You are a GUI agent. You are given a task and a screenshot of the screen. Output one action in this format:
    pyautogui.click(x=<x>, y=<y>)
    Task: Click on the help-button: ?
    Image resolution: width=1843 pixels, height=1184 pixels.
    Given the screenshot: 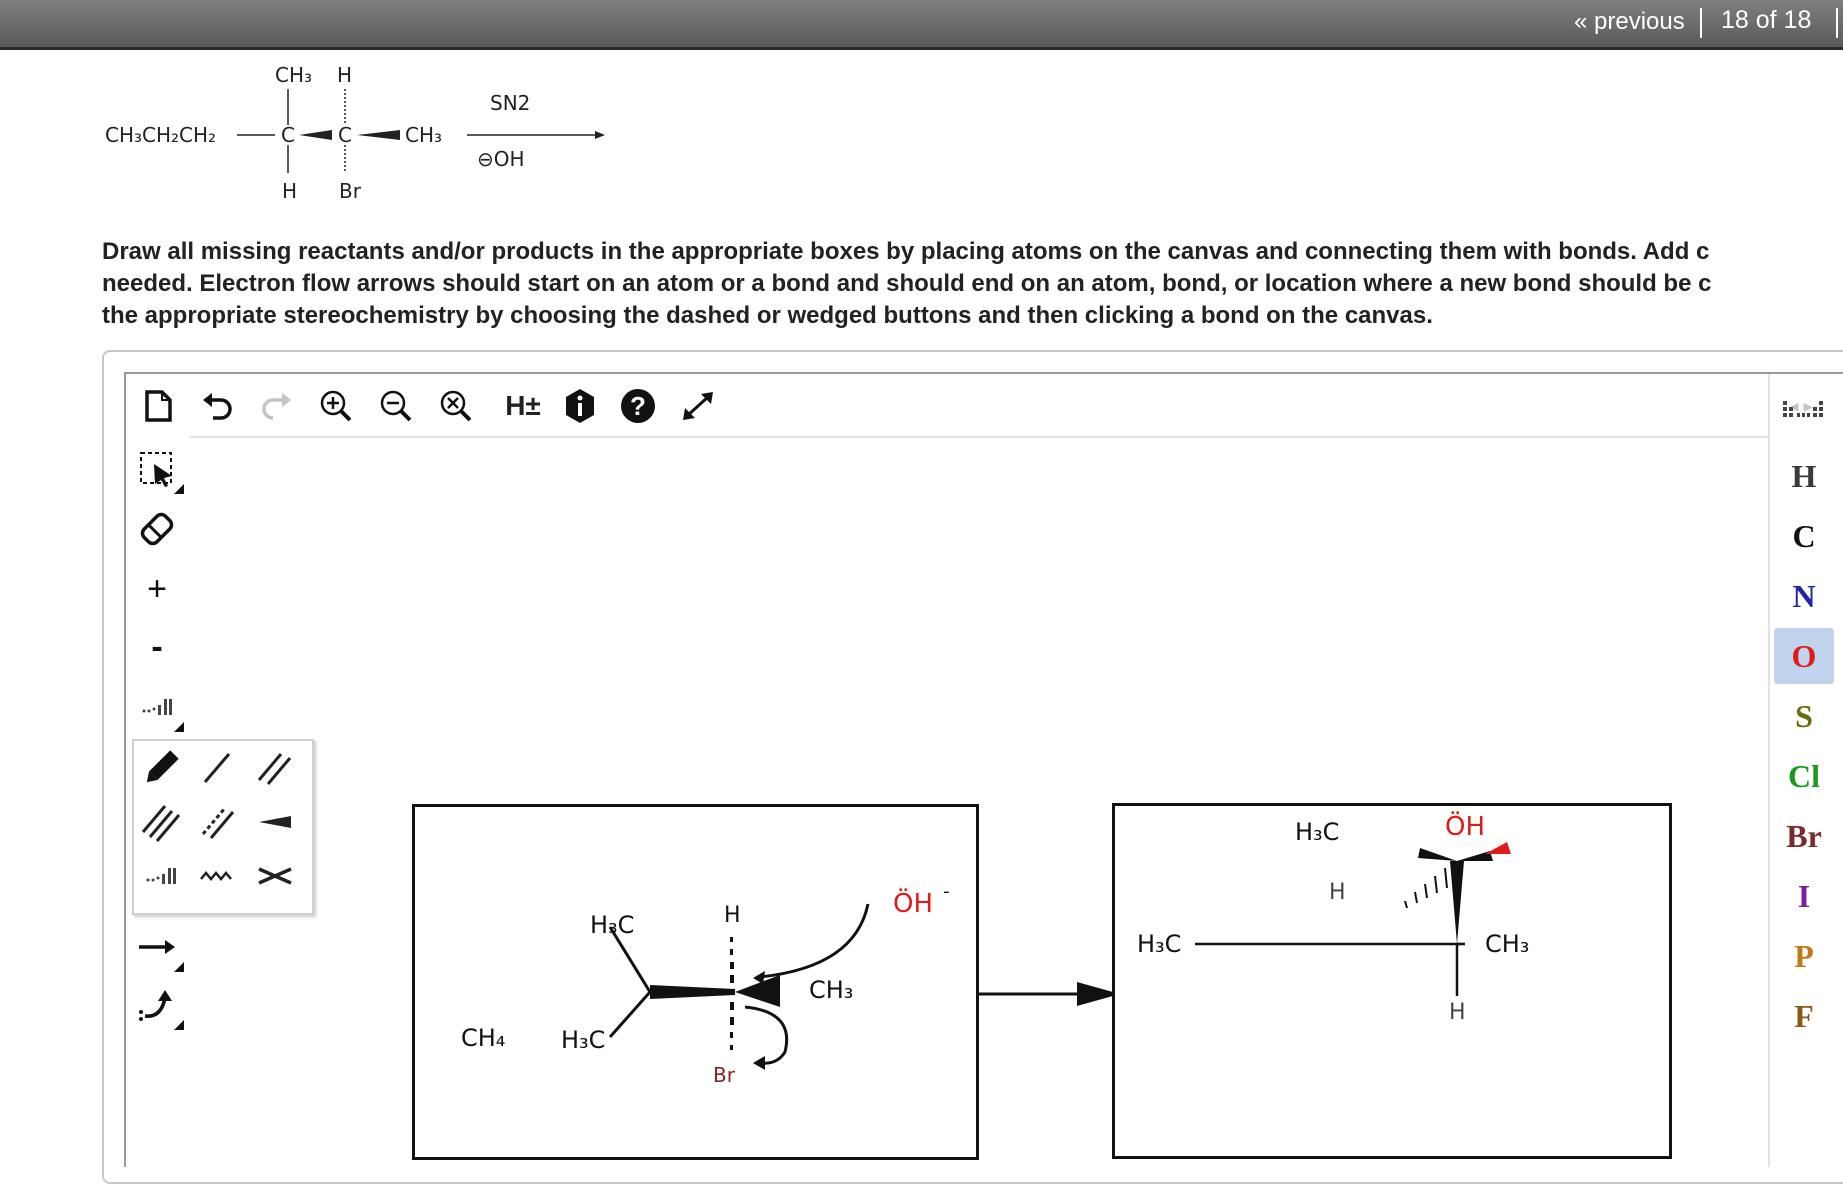 What is the action you would take?
    pyautogui.click(x=638, y=406)
    